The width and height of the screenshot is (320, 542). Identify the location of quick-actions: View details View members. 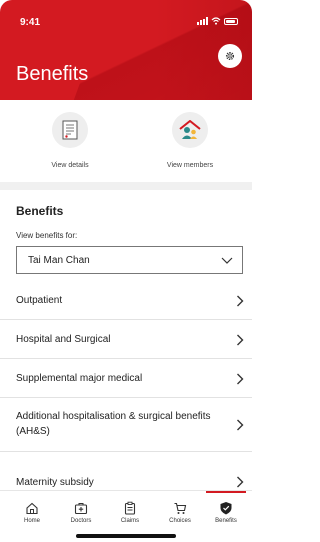
(126, 141).